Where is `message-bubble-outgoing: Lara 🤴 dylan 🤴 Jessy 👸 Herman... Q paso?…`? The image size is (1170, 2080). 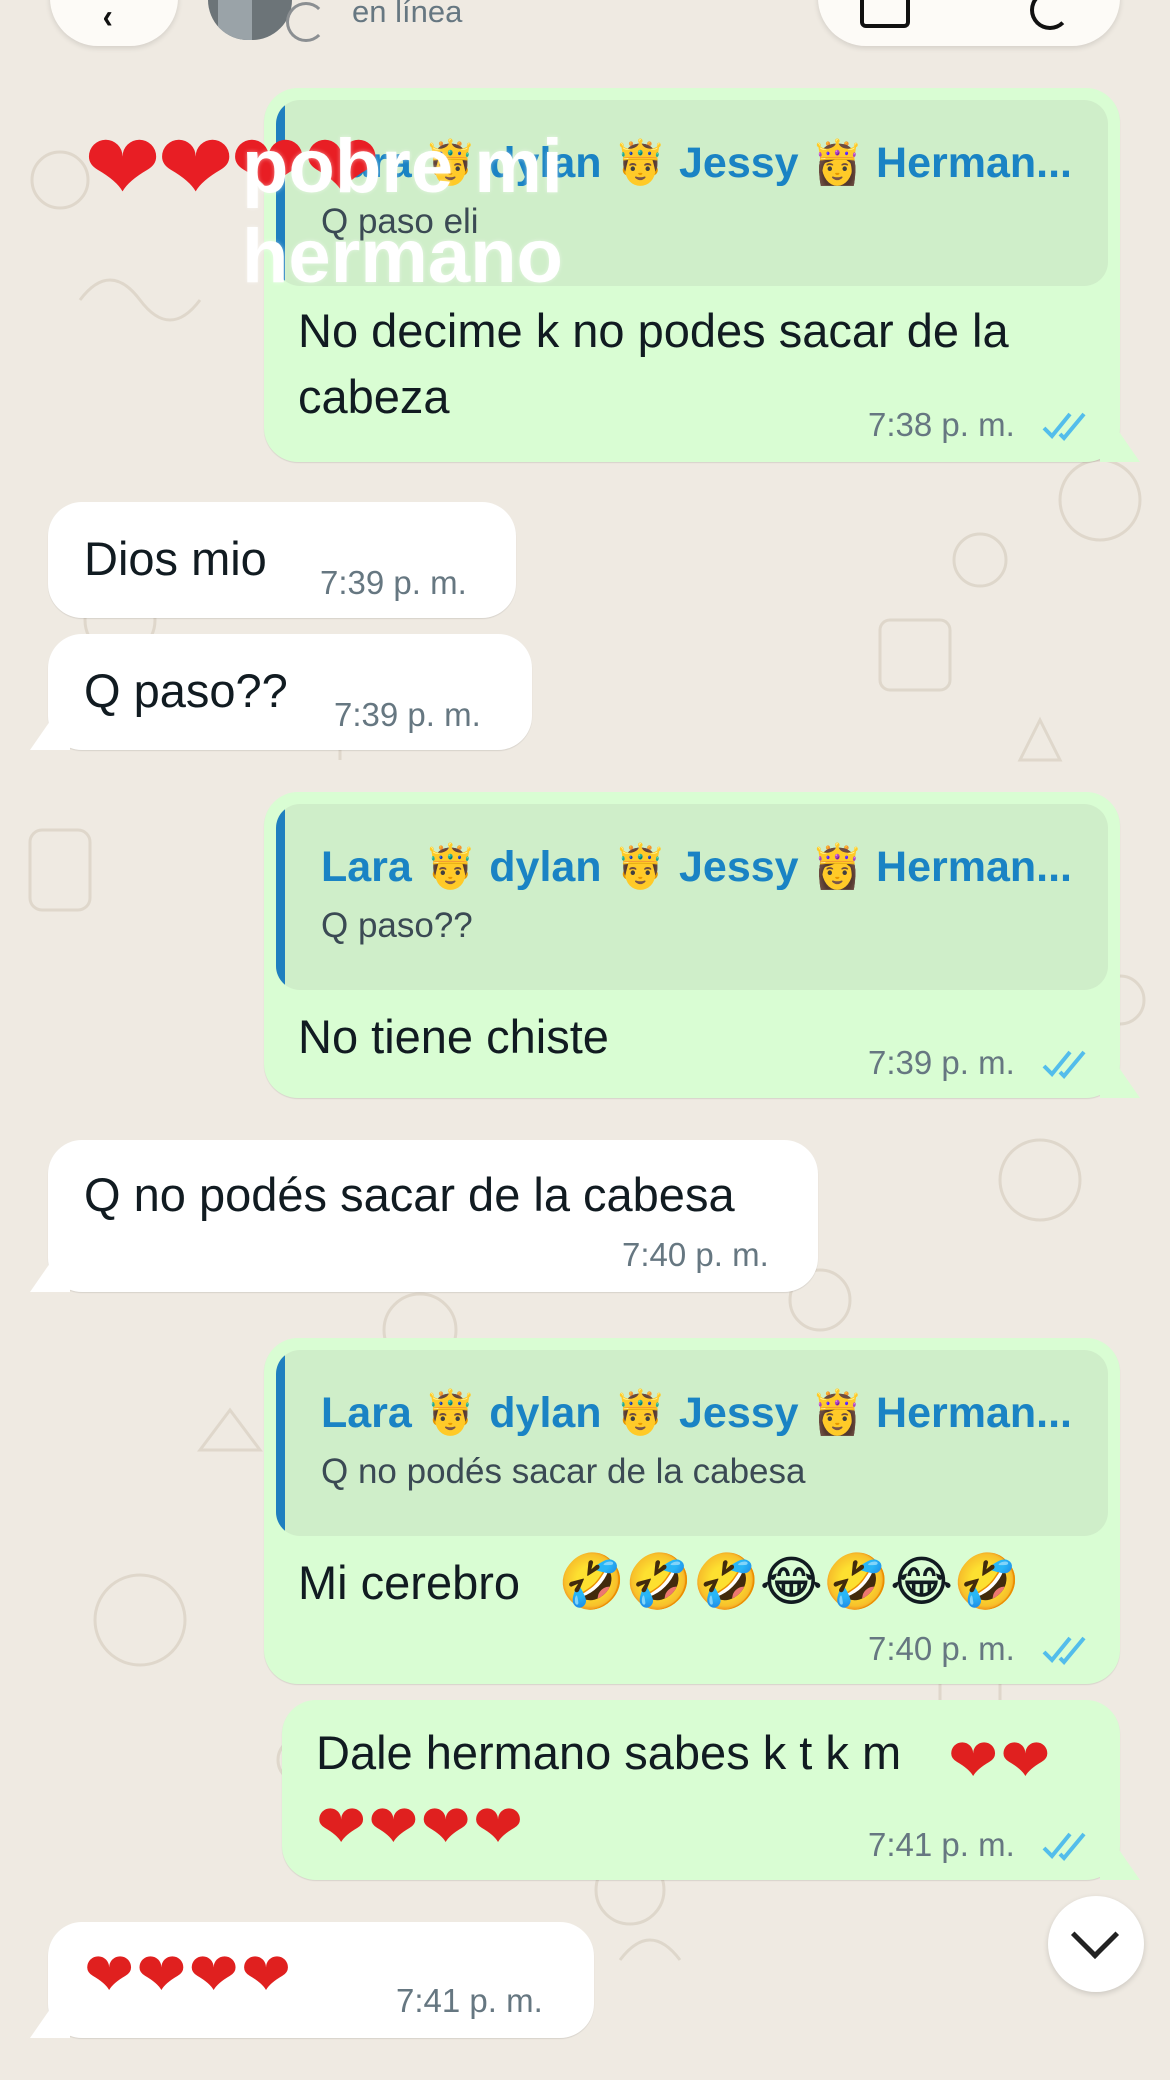 message-bubble-outgoing: Lara 🤴 dylan 🤴 Jessy 👸 Herman... Q paso?… is located at coordinates (692, 945).